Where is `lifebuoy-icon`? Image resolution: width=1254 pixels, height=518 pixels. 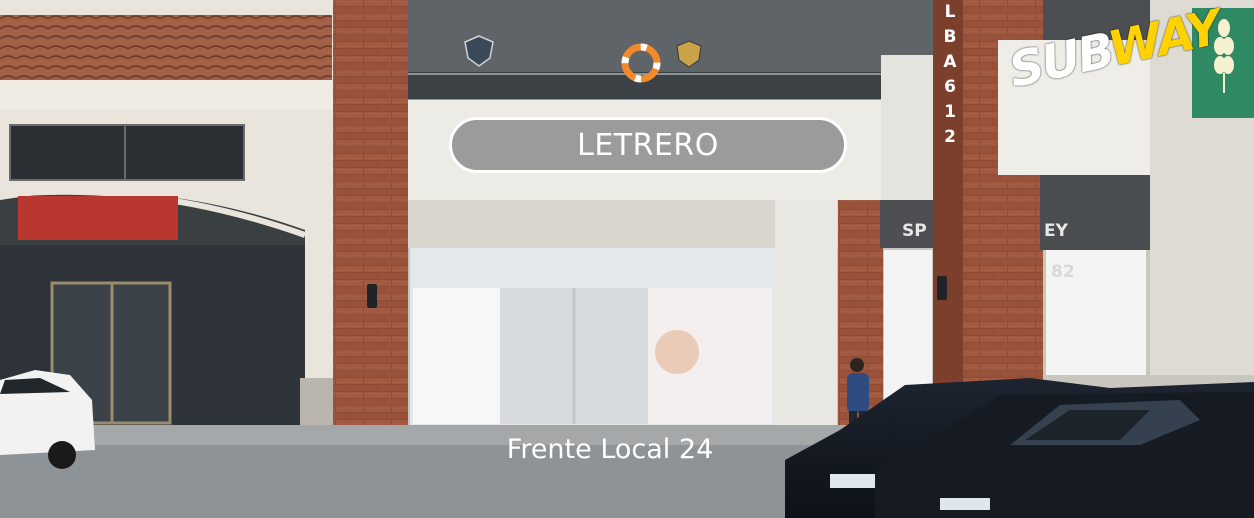 lifebuoy-icon is located at coordinates (641, 63).